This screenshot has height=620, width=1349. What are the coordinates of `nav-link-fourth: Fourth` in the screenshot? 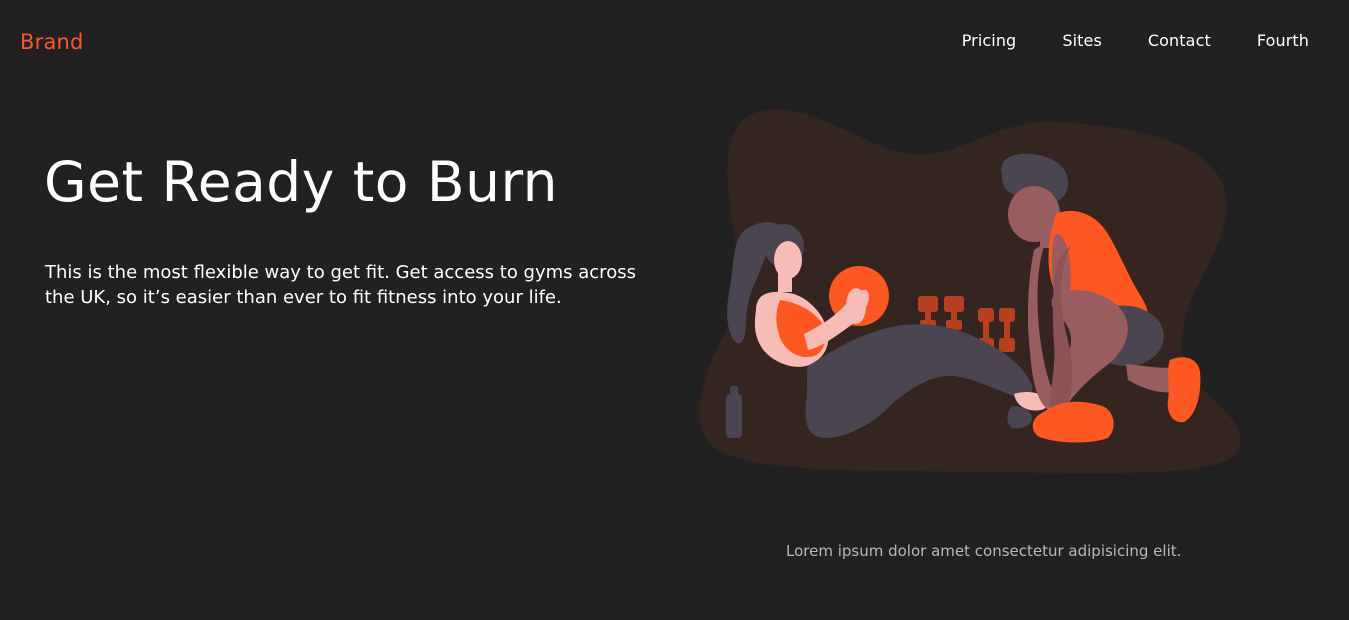 It's located at (1283, 40).